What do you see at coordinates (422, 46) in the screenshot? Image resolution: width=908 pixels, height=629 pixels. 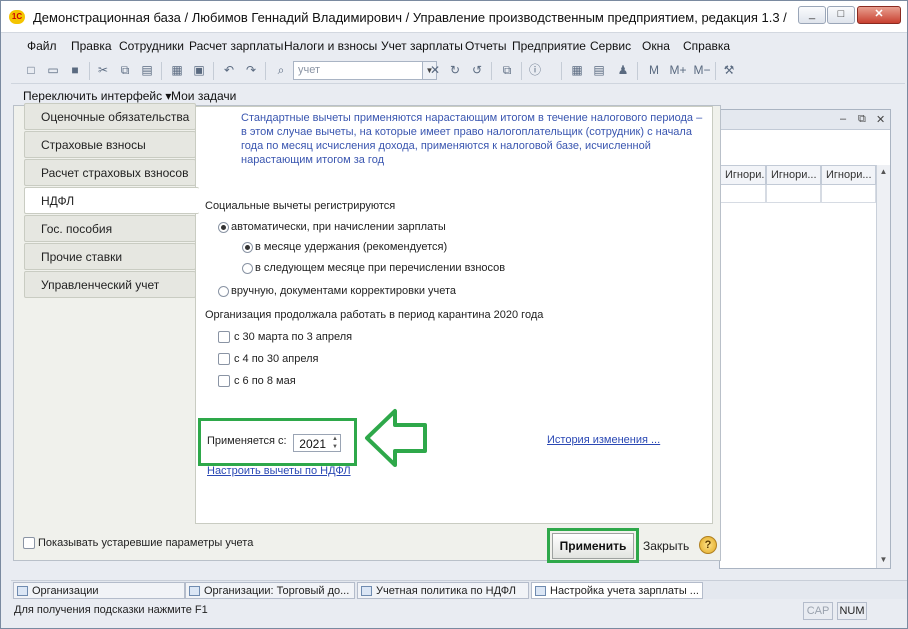 I see `menu-payroll-accounting: Учет зарплаты` at bounding box center [422, 46].